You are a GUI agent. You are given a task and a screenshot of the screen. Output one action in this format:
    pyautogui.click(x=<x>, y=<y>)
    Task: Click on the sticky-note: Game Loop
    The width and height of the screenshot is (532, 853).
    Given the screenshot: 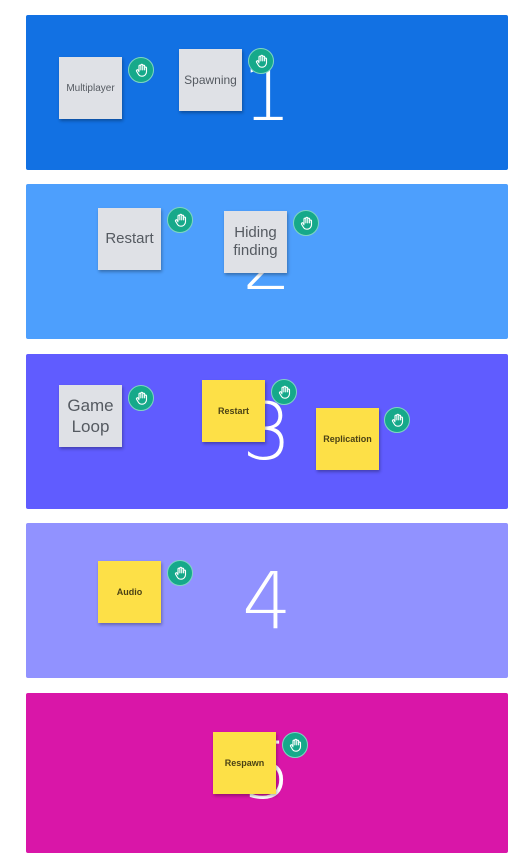 What is the action you would take?
    pyautogui.click(x=90, y=416)
    